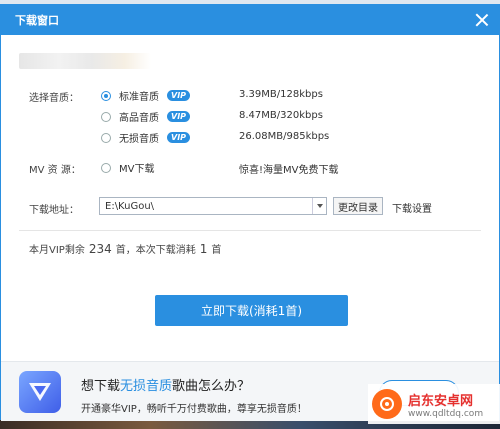 The image size is (500, 429). Describe the element at coordinates (85, 61) in the screenshot. I see `song-name-blurred` at that location.